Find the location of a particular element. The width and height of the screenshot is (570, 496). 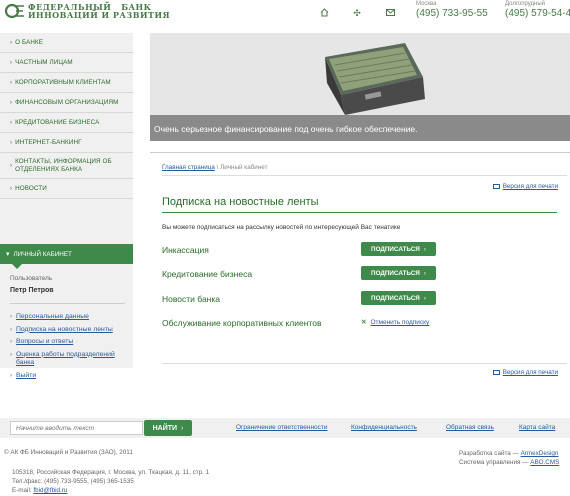

search-button-label: НАЙТИ is located at coordinates (165, 428).